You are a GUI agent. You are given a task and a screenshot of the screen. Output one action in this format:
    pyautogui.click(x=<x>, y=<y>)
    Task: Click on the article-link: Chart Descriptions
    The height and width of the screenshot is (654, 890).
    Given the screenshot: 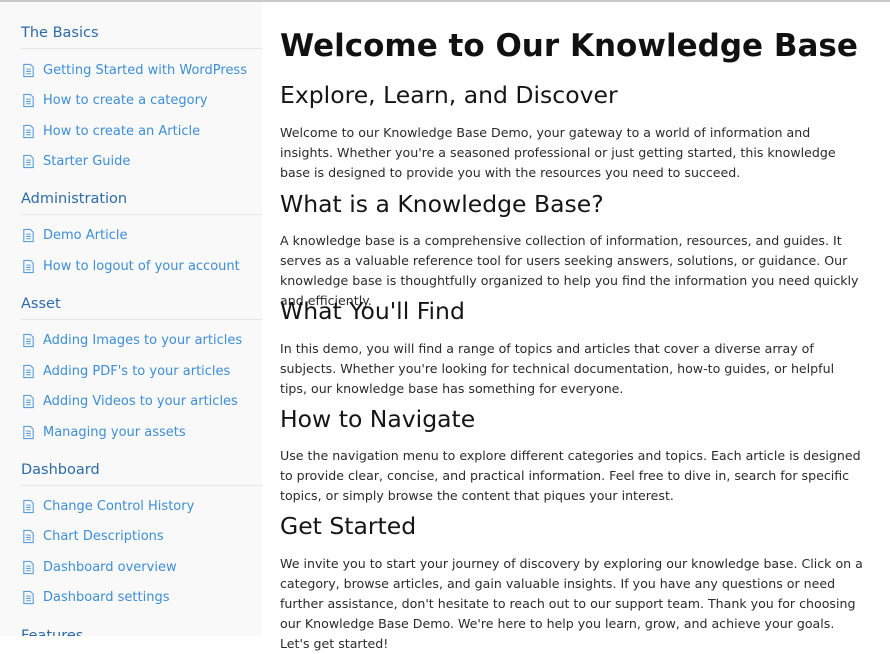 What is the action you would take?
    pyautogui.click(x=92, y=536)
    